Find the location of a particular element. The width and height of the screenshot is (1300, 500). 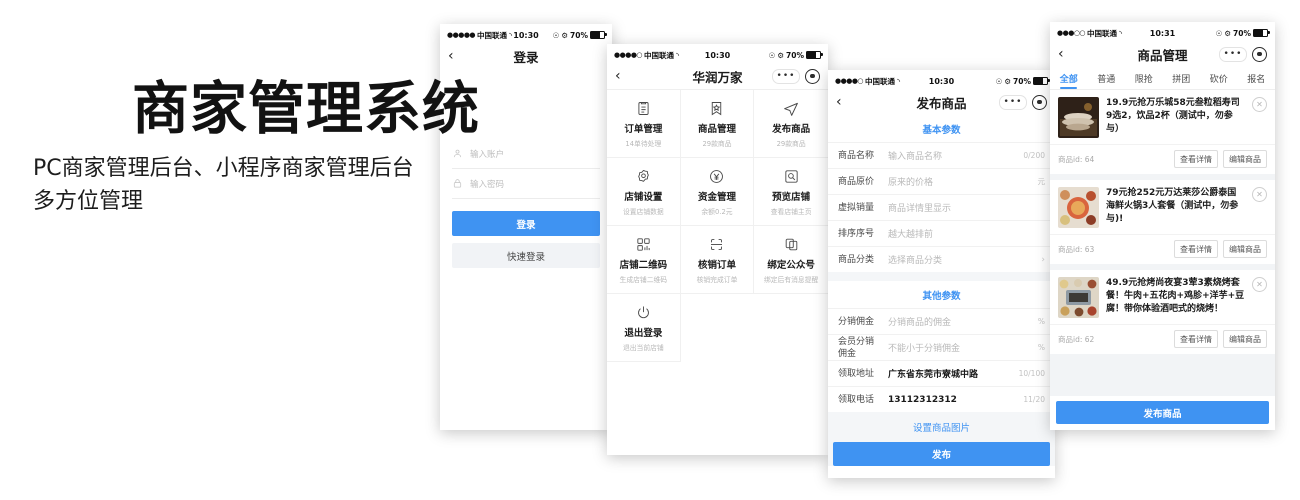

field-member-commission: 会员分销 佣金 不能小于分销佣金 % is located at coordinates (941, 347).